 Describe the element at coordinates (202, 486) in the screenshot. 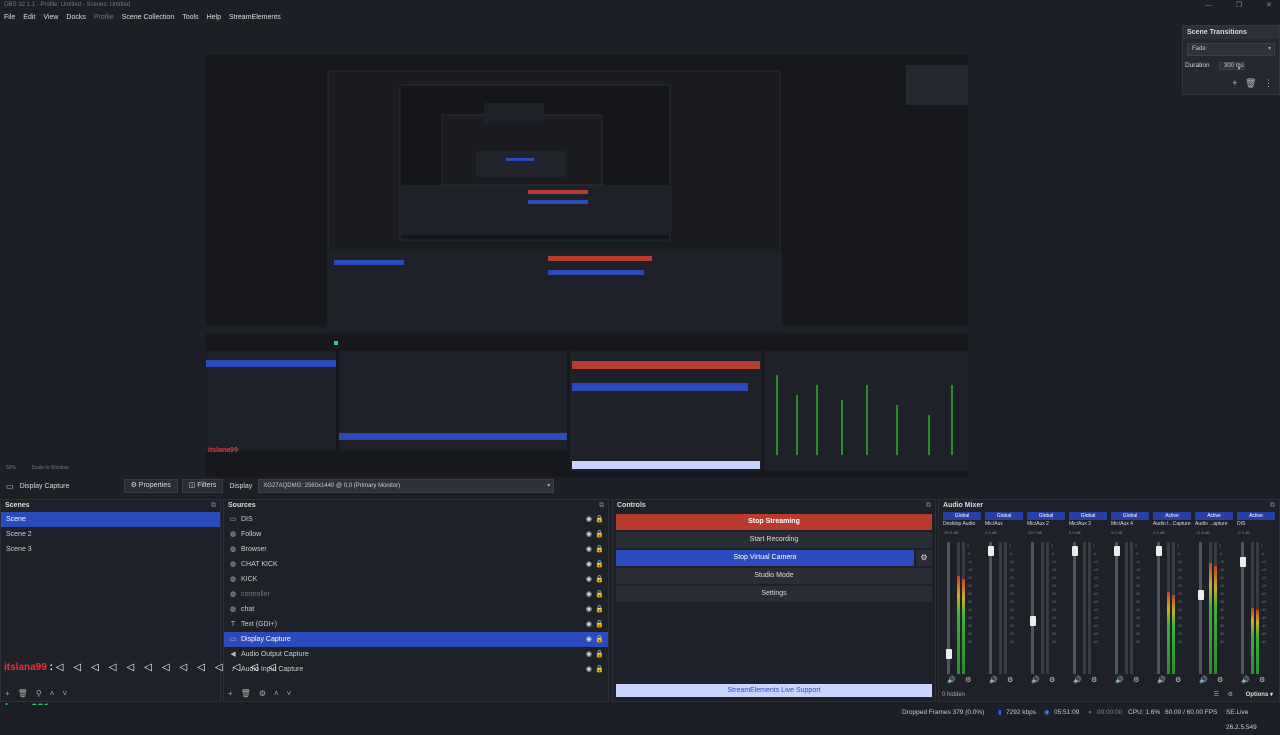

I see `filters-button: ◫ Filters` at that location.